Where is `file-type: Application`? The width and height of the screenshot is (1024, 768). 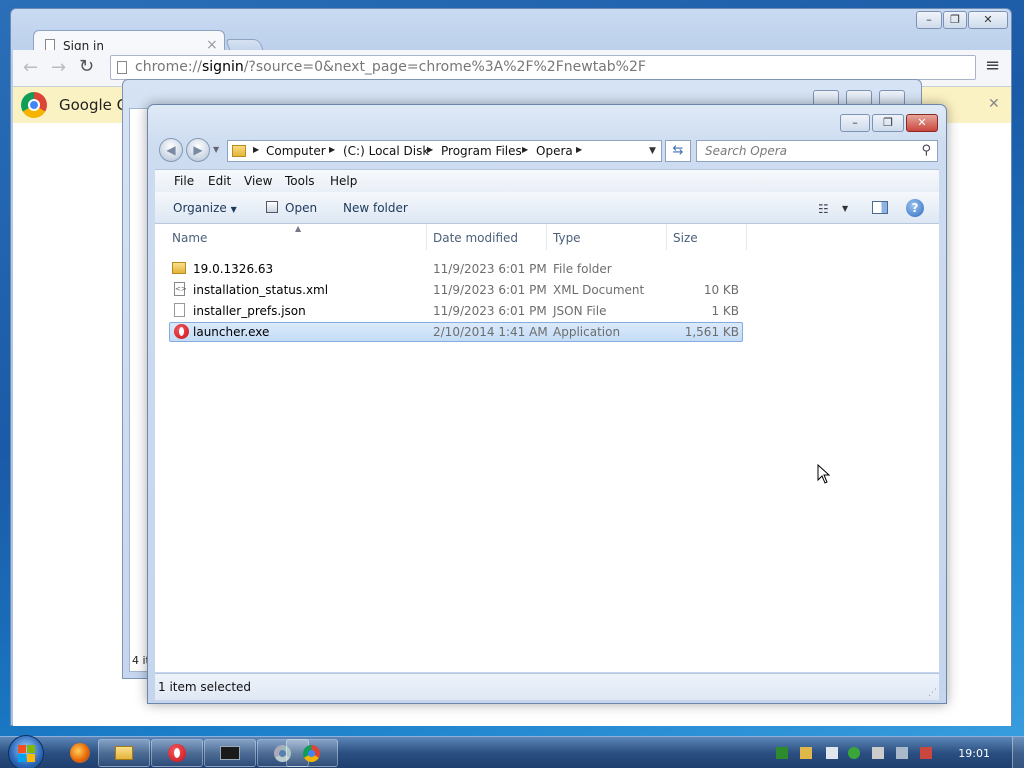 file-type: Application is located at coordinates (587, 332).